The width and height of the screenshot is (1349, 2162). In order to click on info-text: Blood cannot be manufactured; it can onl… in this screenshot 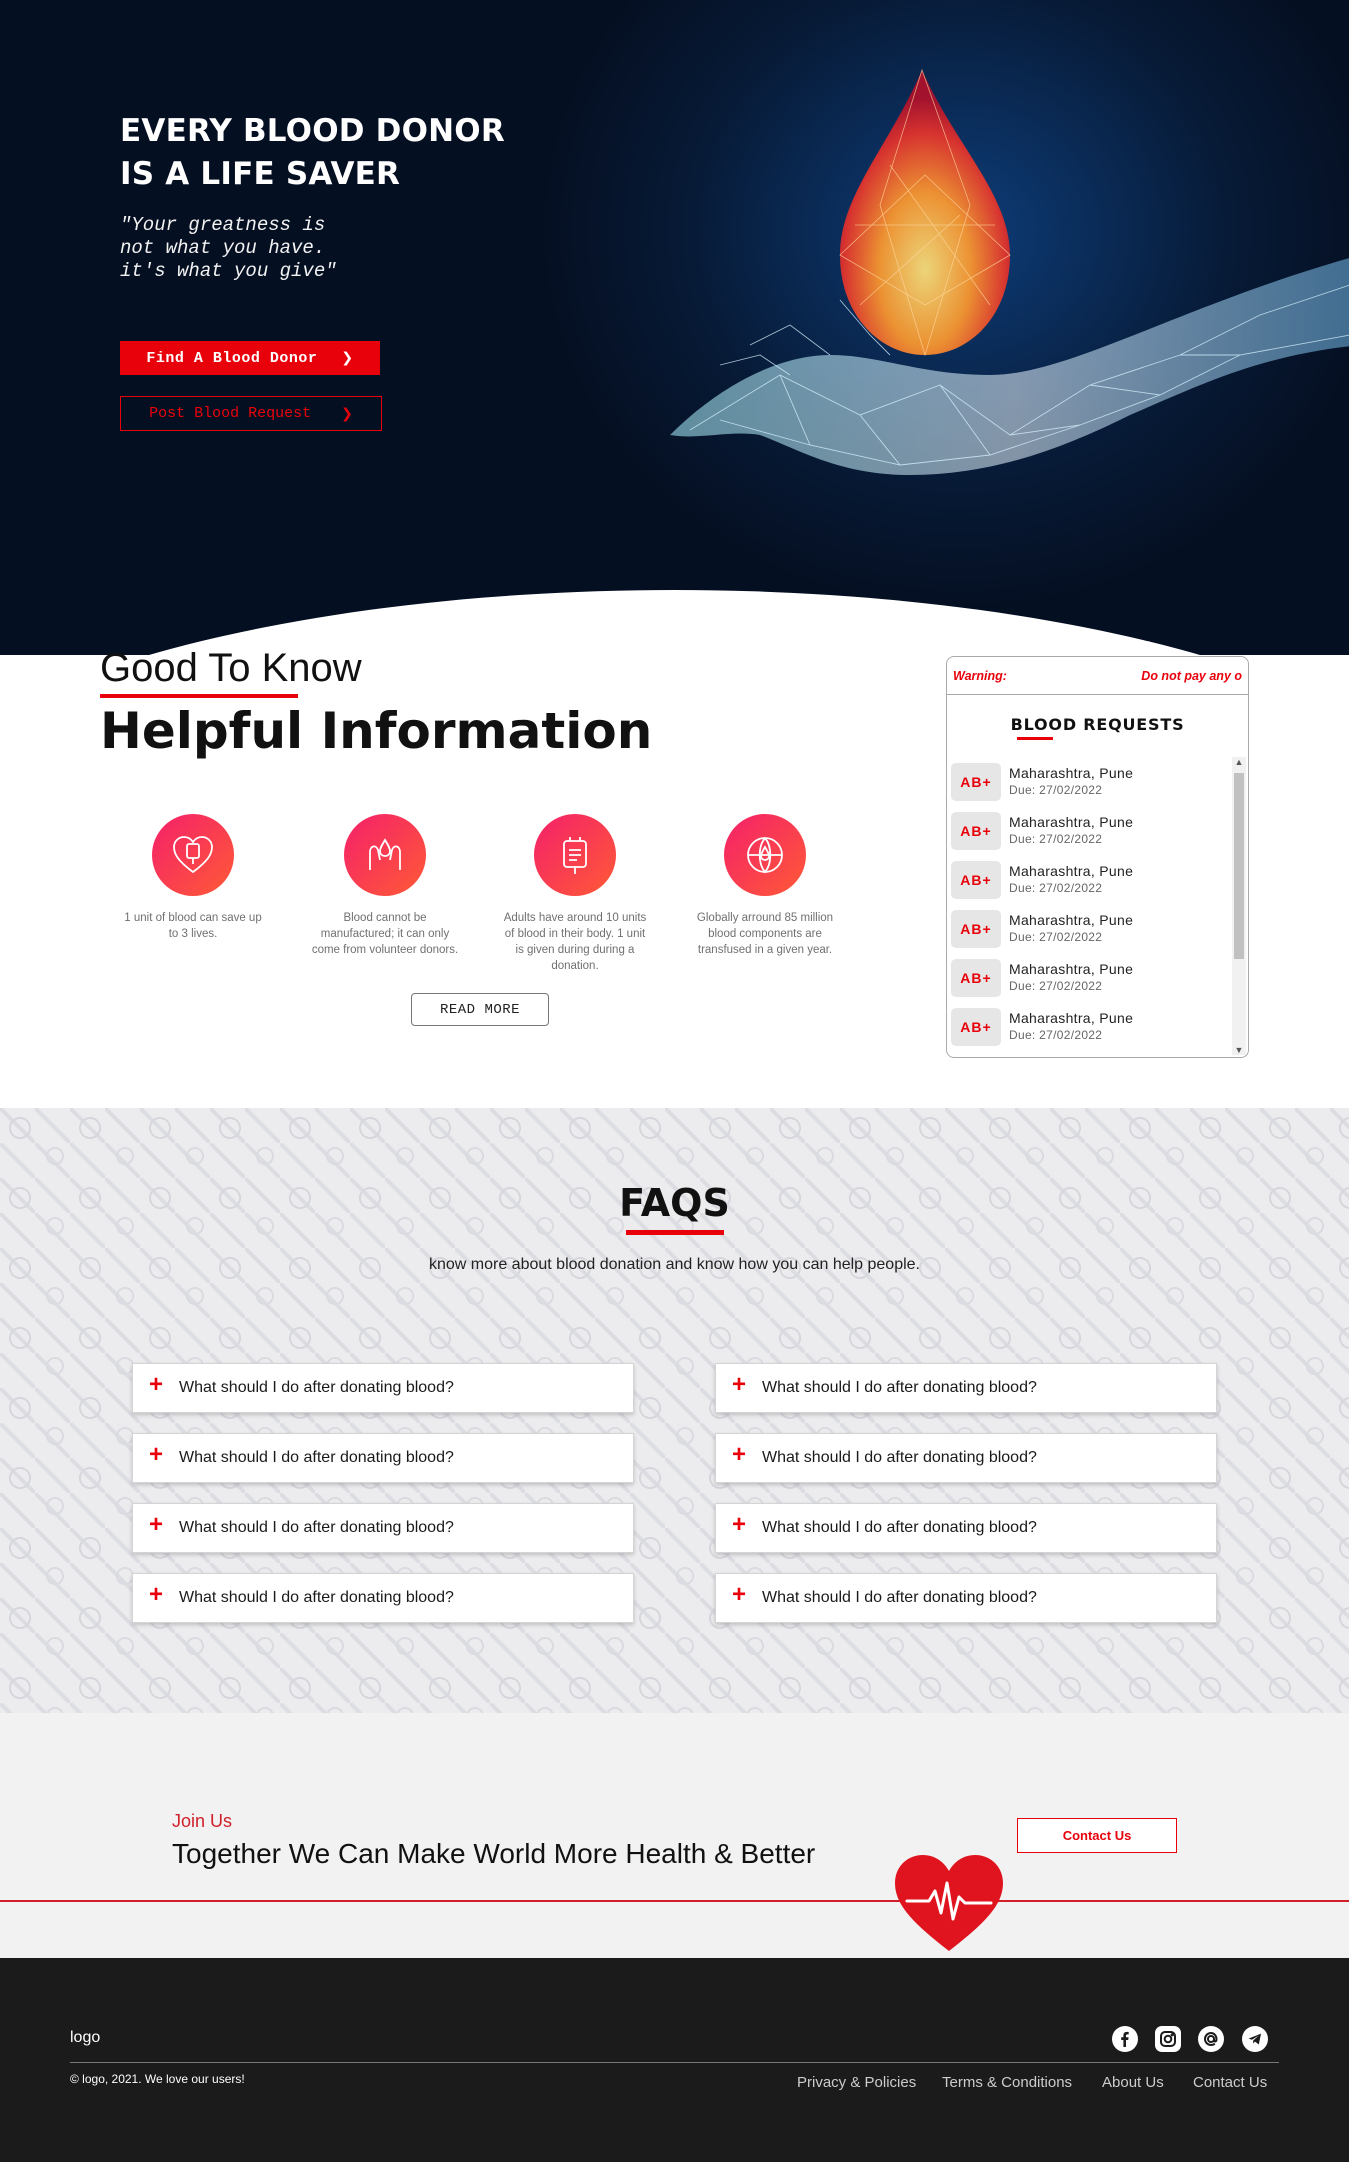, I will do `click(385, 934)`.